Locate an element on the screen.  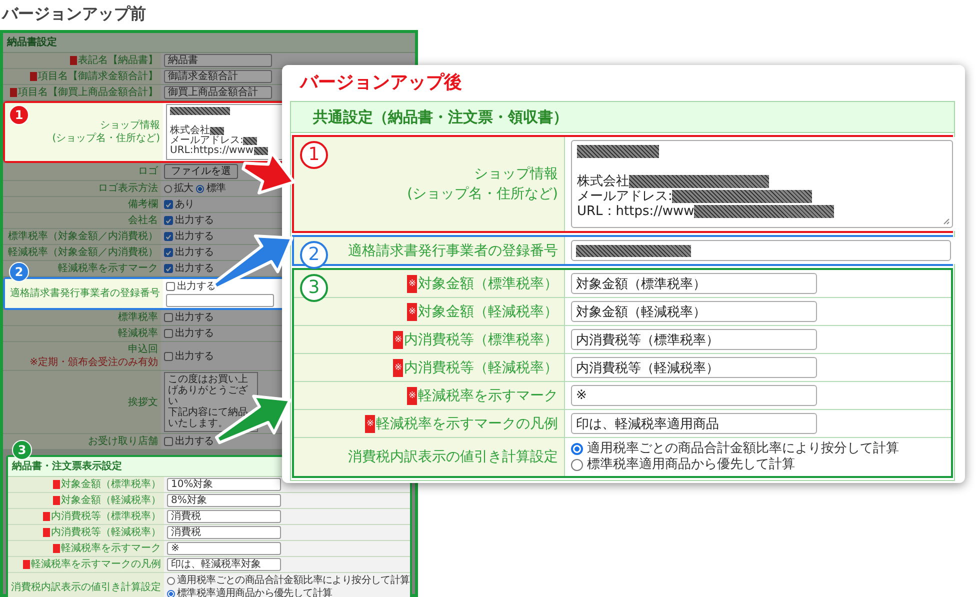
before-heading: バージョンアップ前 is located at coordinates (73, 14).